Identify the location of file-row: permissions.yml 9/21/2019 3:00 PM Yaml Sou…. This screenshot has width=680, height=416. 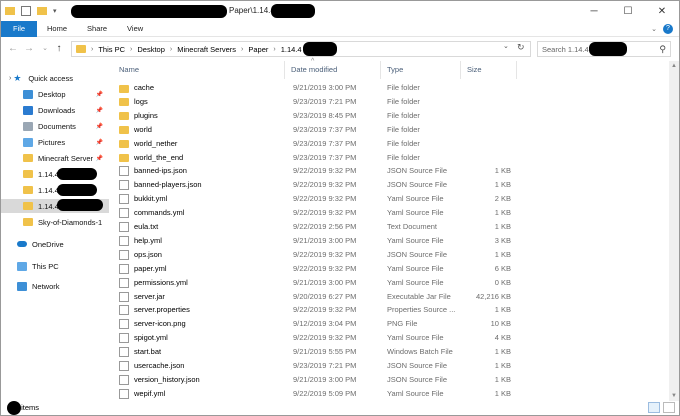
(391, 283).